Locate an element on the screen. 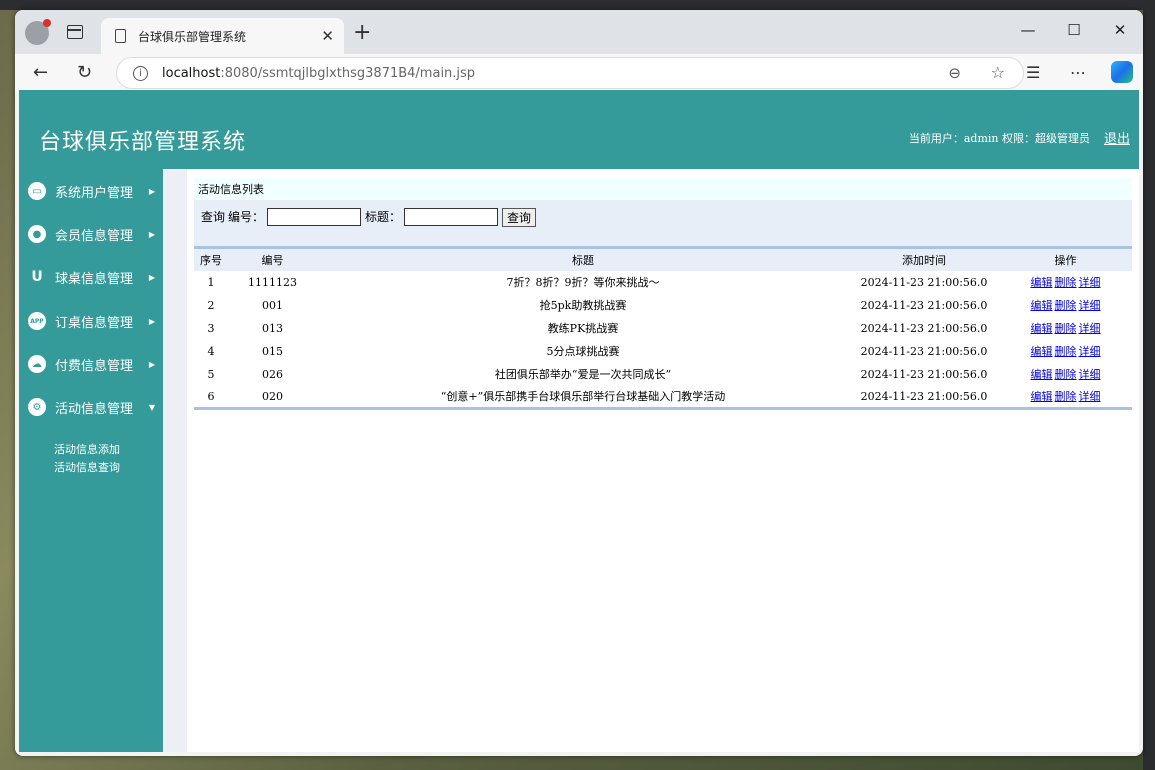  maximize-icon: ☐ is located at coordinates (1074, 30).